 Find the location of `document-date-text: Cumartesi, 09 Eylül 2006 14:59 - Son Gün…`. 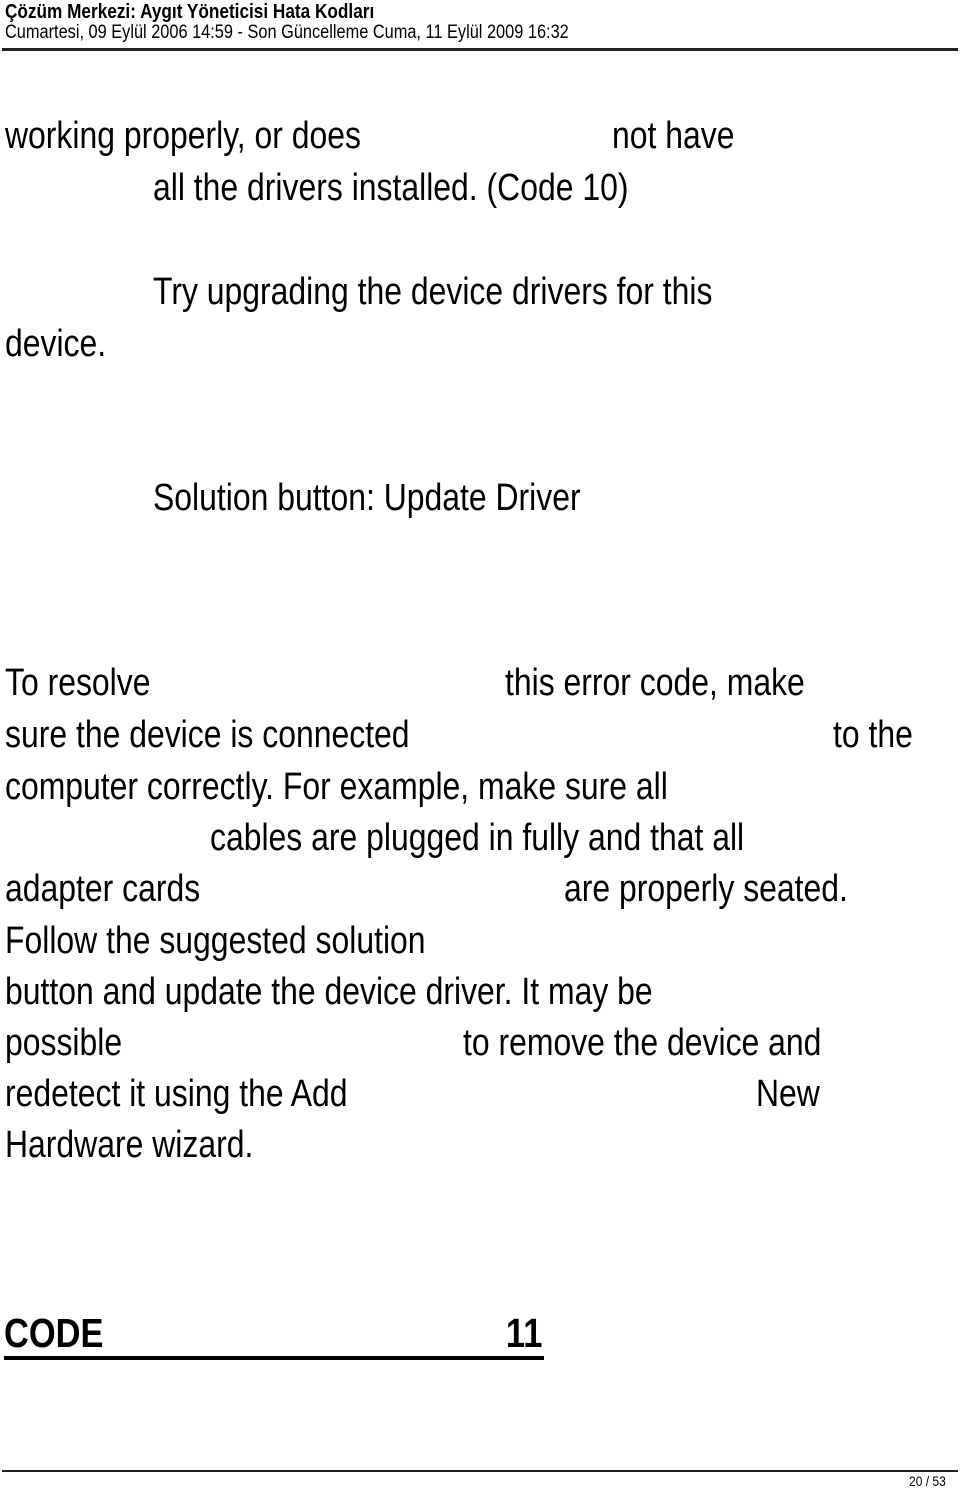

document-date-text: Cumartesi, 09 Eylül 2006 14:59 - Son Gün… is located at coordinates (287, 32).